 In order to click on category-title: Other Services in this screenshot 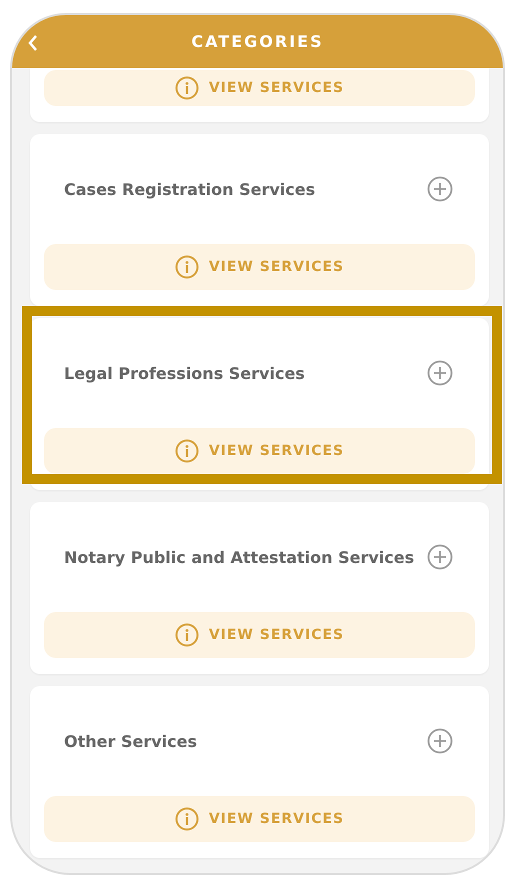, I will do `click(130, 741)`.